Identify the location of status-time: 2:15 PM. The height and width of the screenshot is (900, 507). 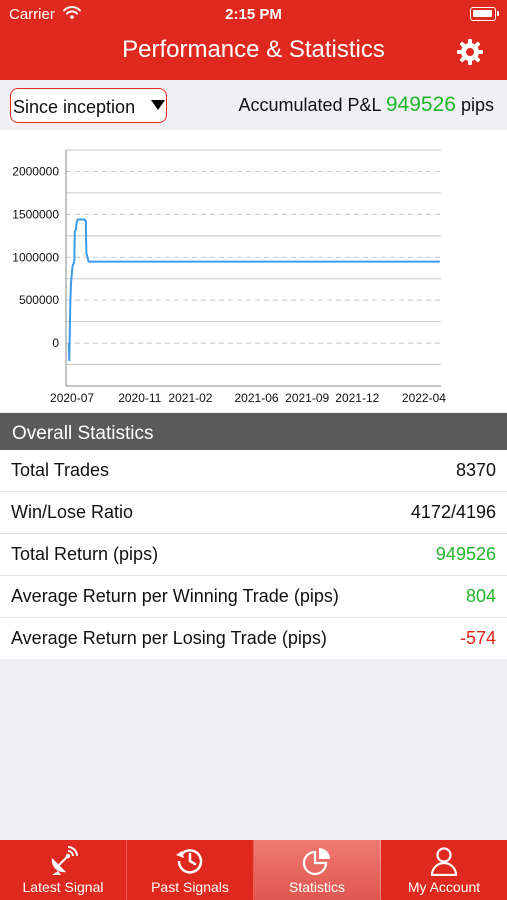
(253, 14).